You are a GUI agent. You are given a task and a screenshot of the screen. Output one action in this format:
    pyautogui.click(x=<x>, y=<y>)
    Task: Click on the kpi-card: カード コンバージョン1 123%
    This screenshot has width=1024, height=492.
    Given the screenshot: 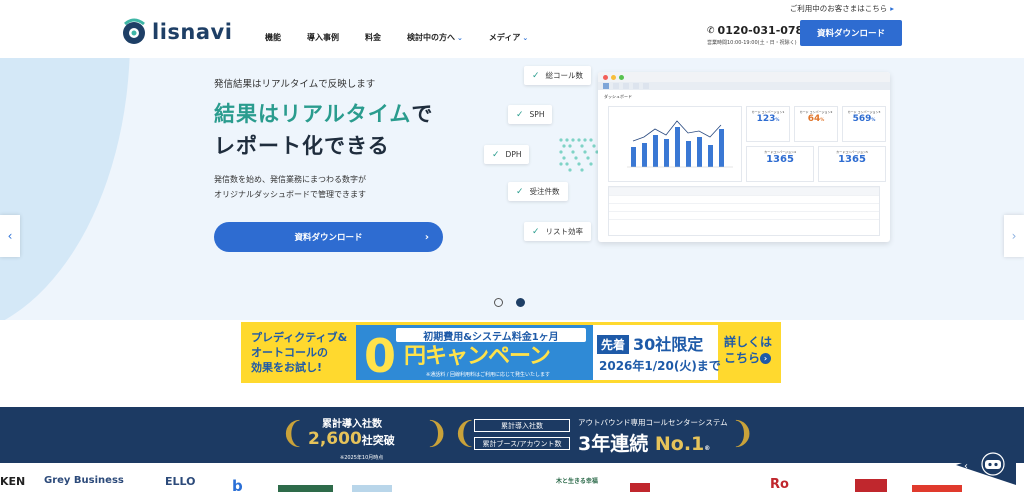 What is the action you would take?
    pyautogui.click(x=768, y=124)
    